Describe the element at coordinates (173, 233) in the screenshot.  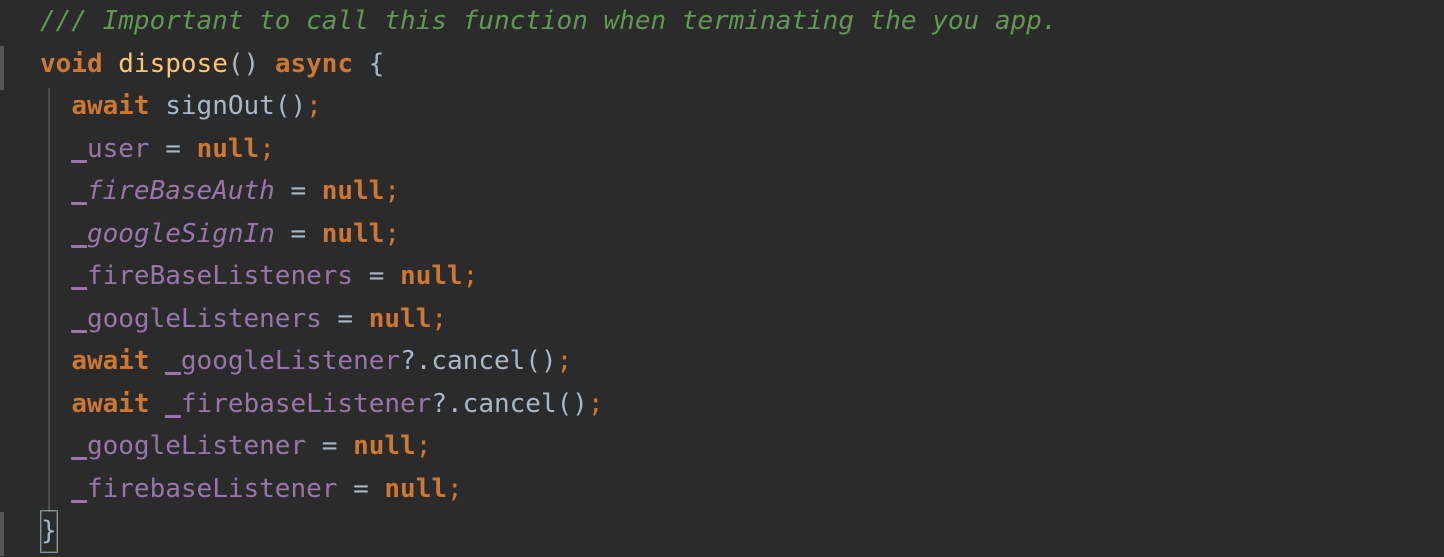
I see `code-token-field-italic: _googleSignIn` at that location.